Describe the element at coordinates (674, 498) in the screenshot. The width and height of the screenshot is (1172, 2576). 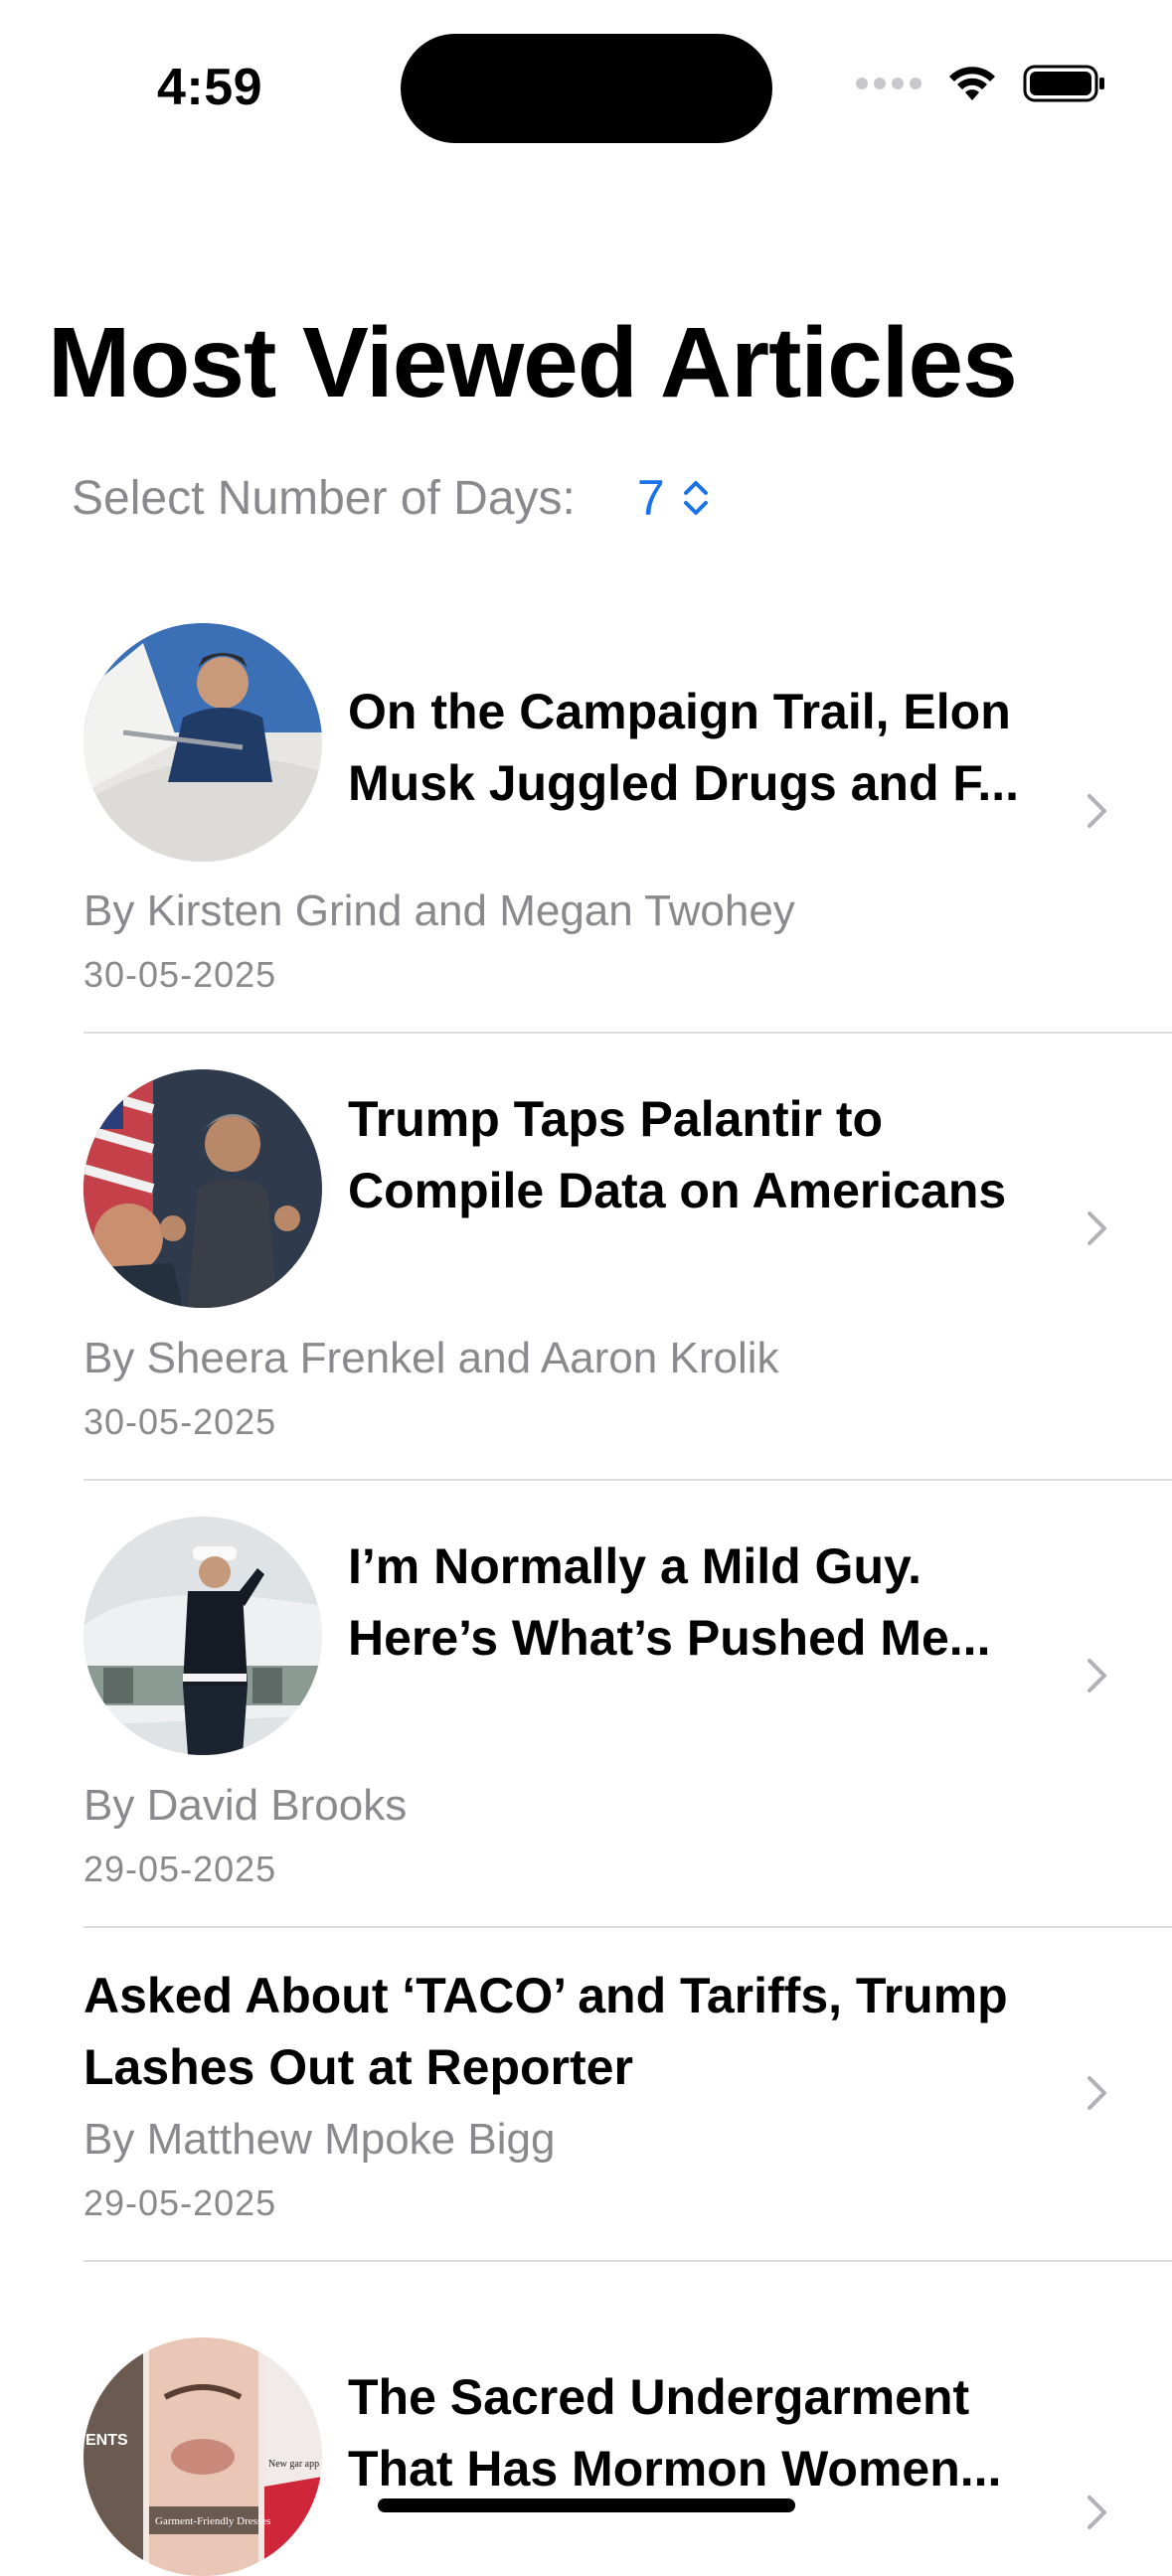
I see `days-picker: 7` at that location.